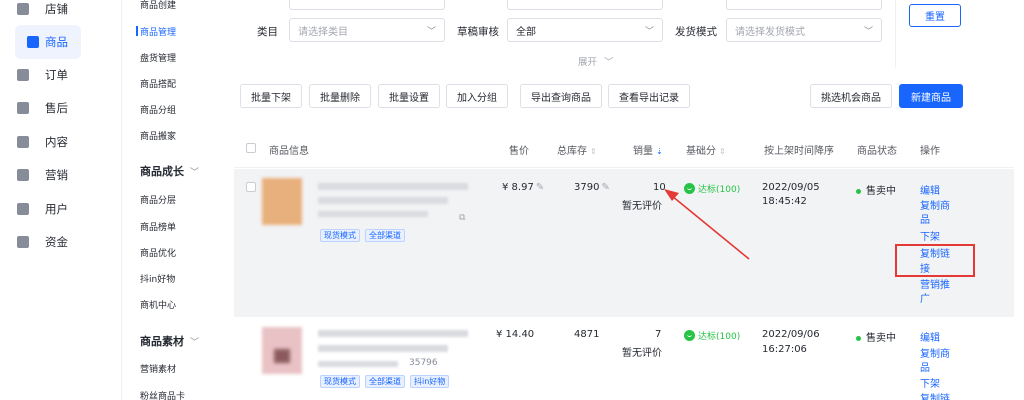 Image resolution: width=1024 pixels, height=400 pixels. What do you see at coordinates (323, 32) in the screenshot?
I see `category-placeholder: 请选择类目` at bounding box center [323, 32].